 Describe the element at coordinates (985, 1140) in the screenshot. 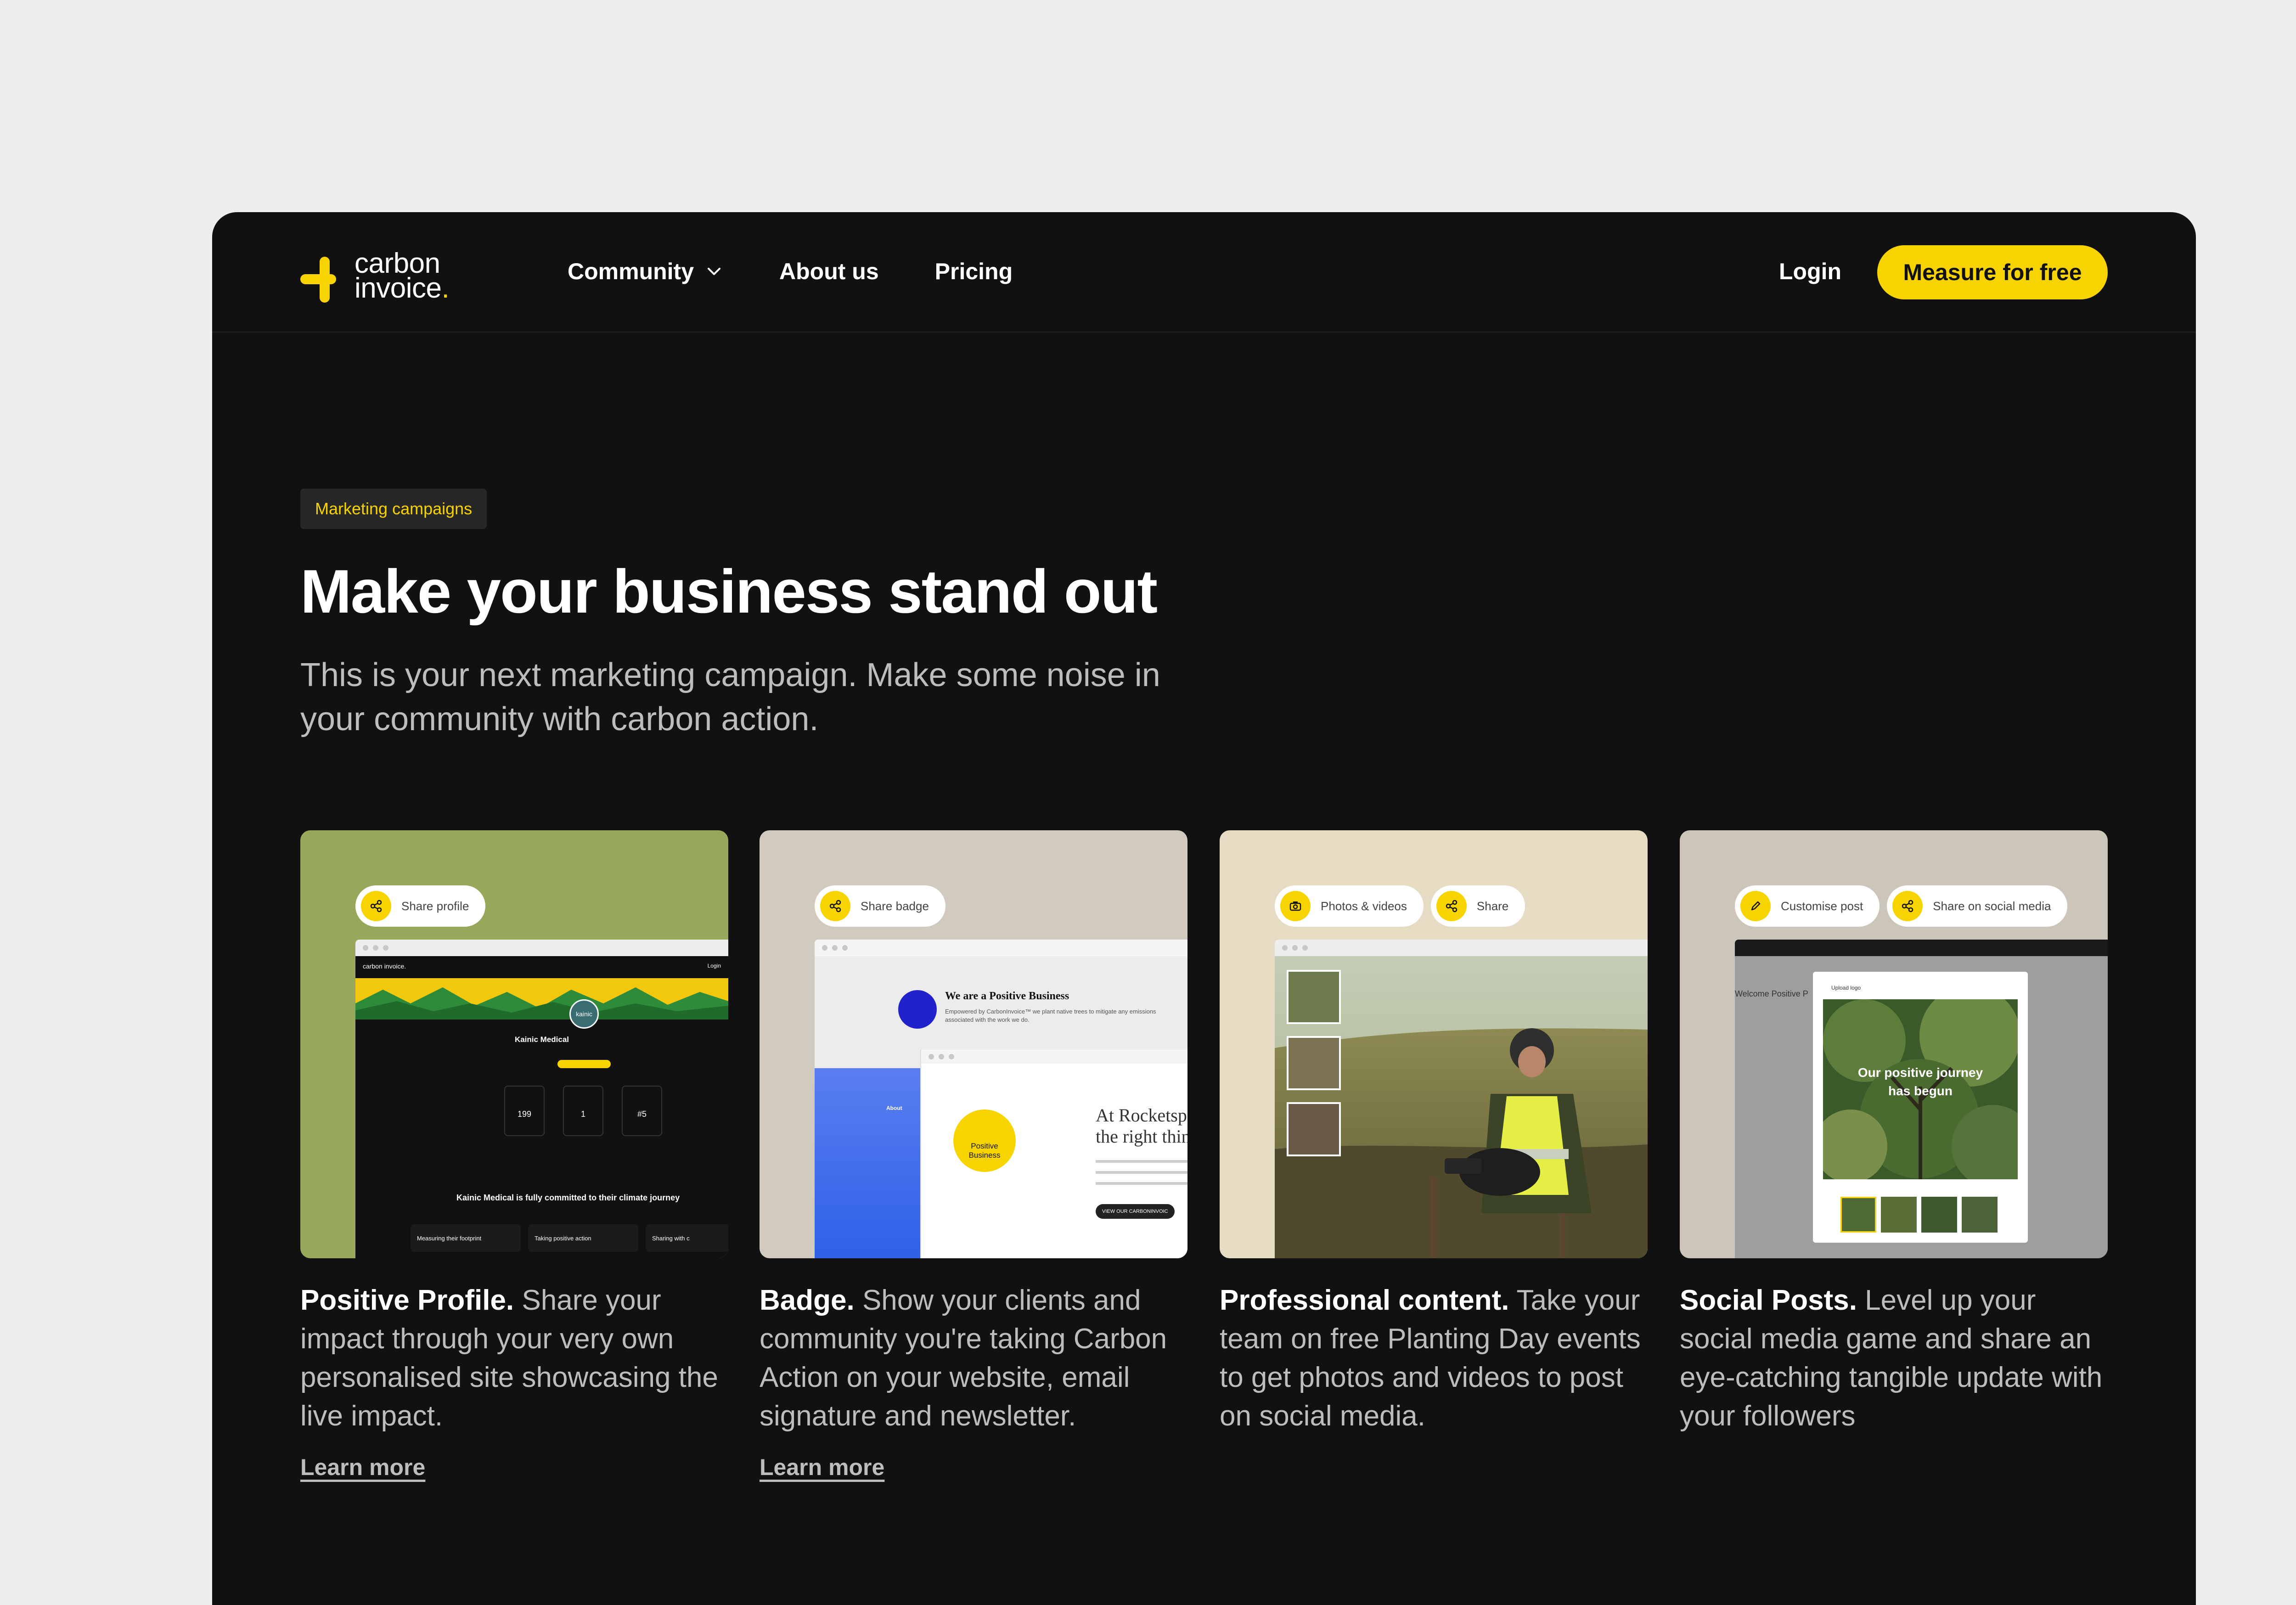

I see `positive-business-badge: Positive Business` at that location.